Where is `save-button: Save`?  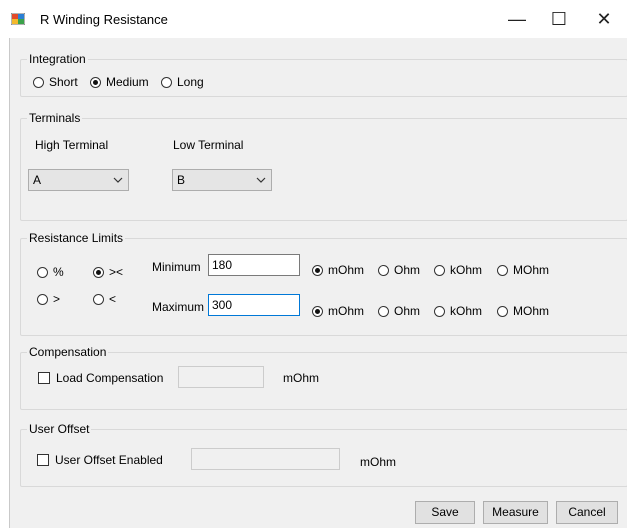 save-button: Save is located at coordinates (445, 512).